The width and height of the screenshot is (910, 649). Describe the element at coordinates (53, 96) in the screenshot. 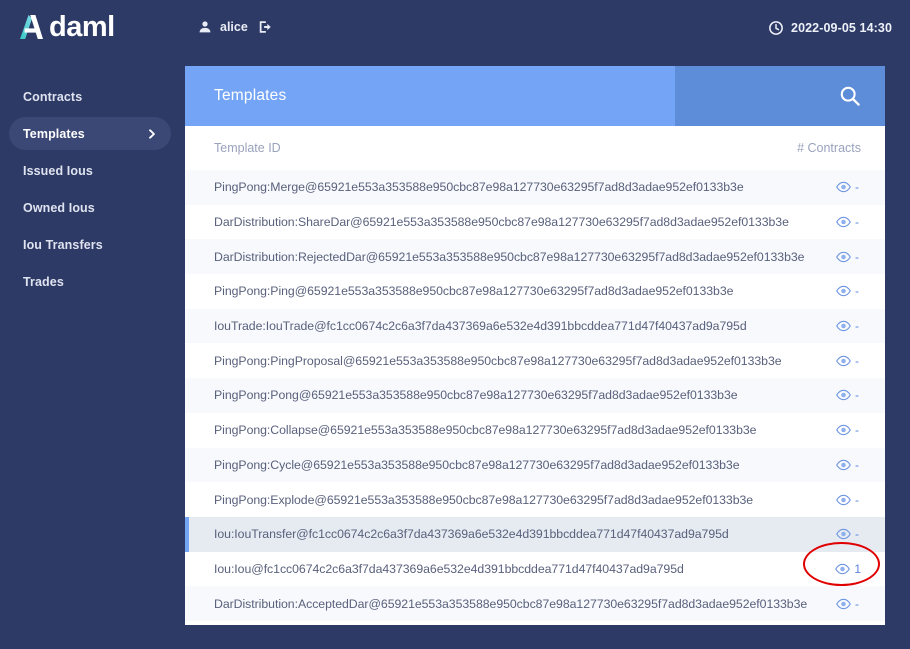

I see `sidebar-item-label: Contracts` at that location.